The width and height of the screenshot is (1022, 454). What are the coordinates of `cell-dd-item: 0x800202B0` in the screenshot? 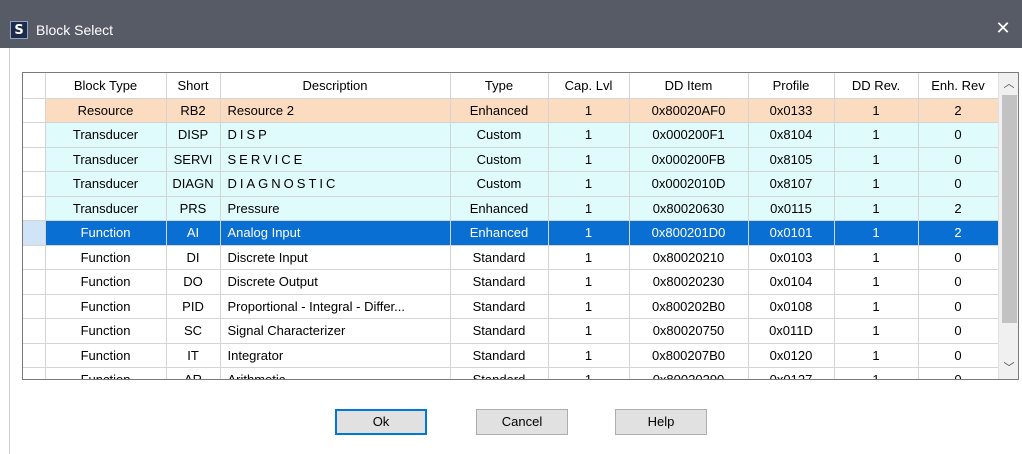 It's located at (689, 306).